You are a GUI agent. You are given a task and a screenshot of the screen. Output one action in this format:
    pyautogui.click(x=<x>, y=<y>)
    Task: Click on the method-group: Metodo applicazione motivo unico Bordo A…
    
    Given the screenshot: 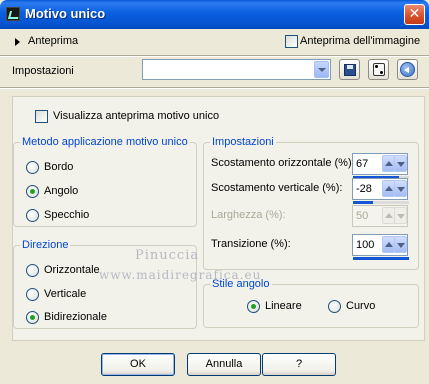 What is the action you would take?
    pyautogui.click(x=105, y=181)
    